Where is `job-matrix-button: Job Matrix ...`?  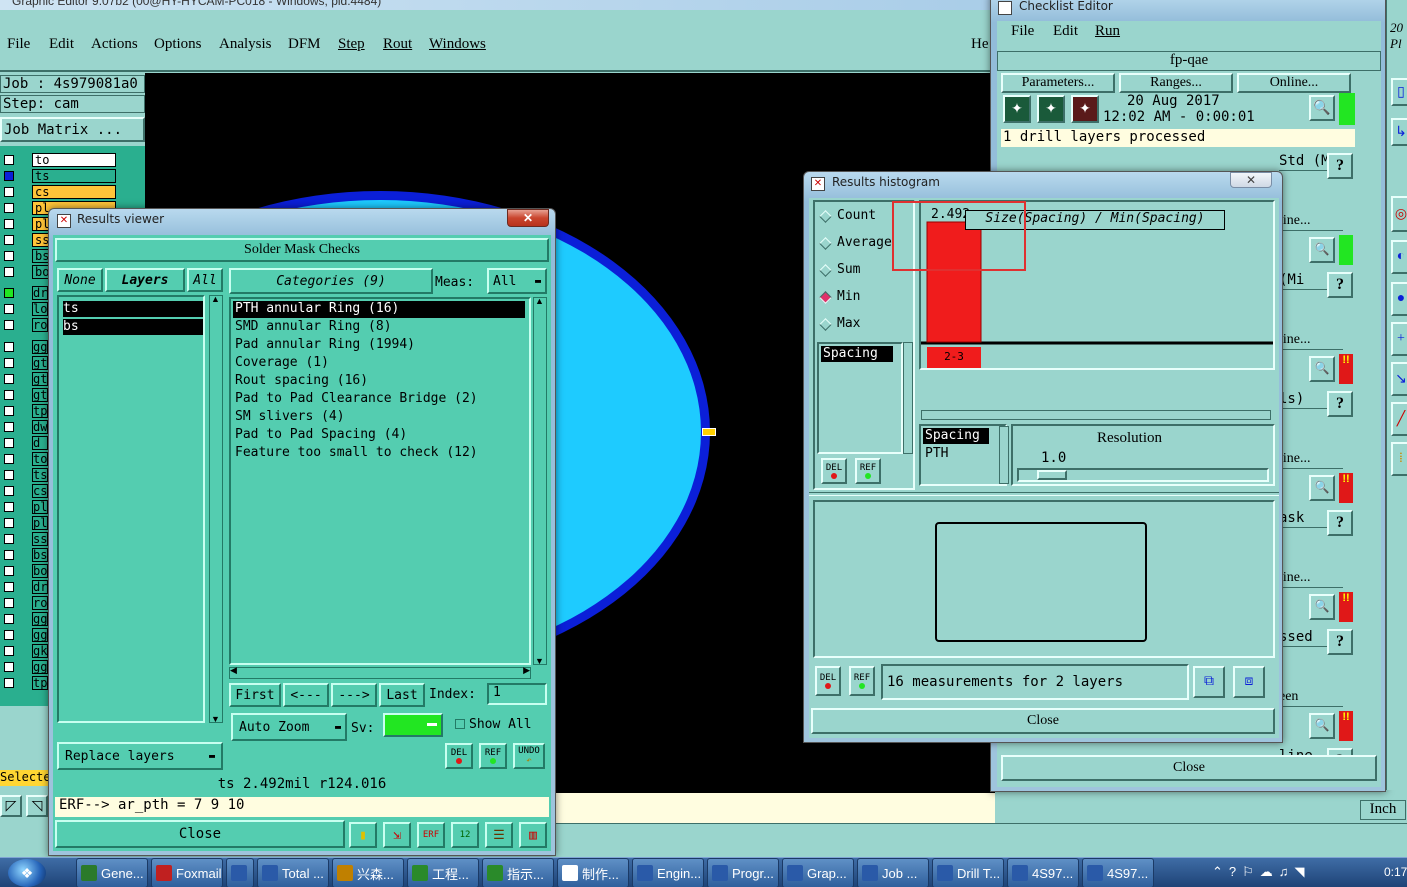
job-matrix-button: Job Matrix ... is located at coordinates (72, 129).